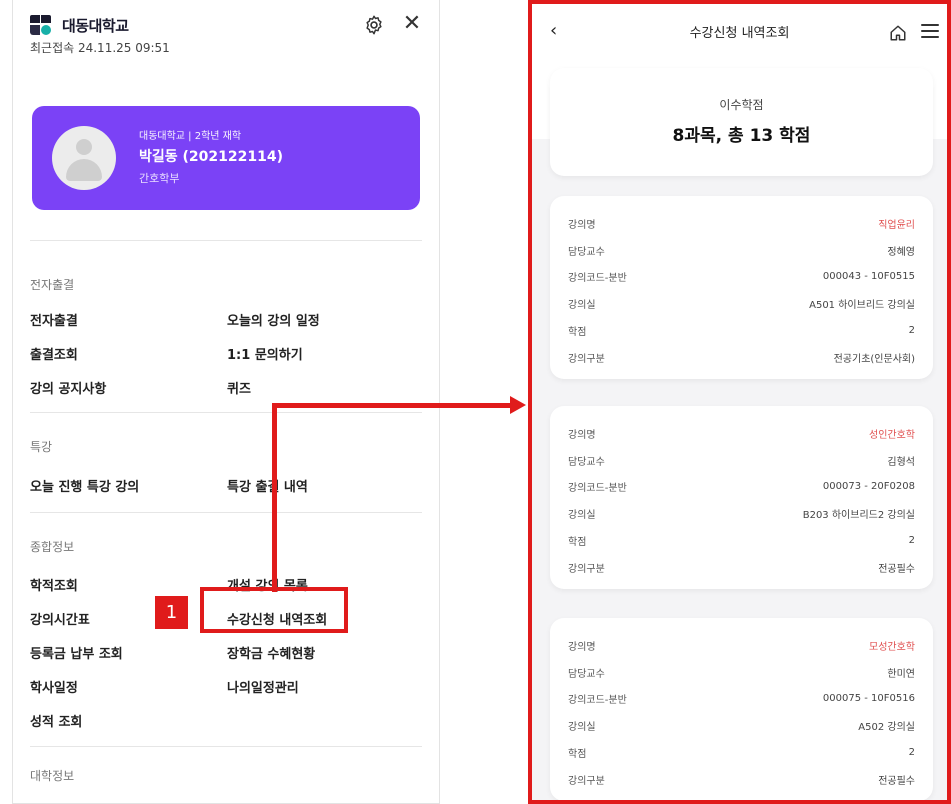 The height and width of the screenshot is (804, 951). I want to click on arrow-head, so click(518, 405).